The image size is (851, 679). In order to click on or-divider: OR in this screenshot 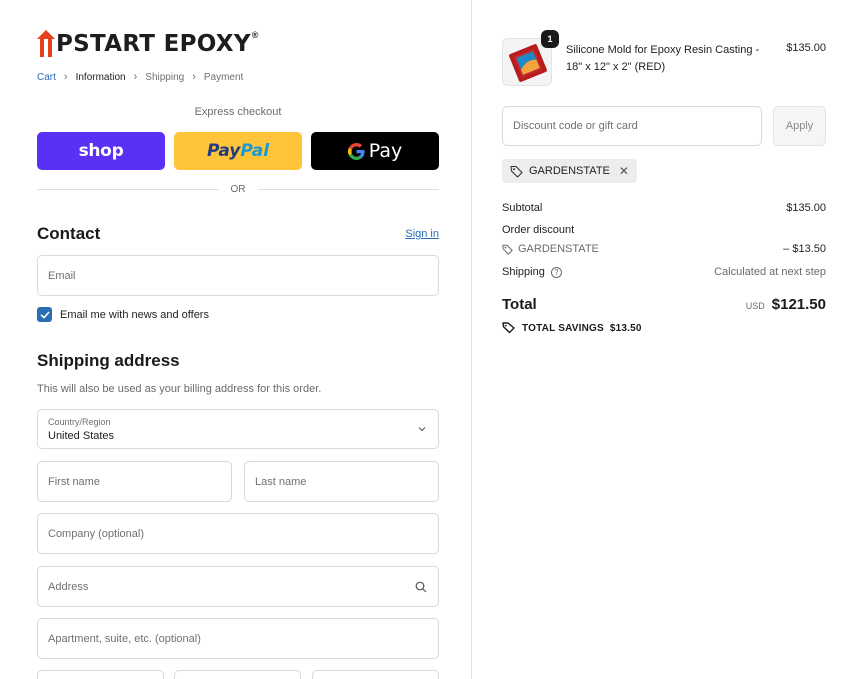, I will do `click(238, 189)`.